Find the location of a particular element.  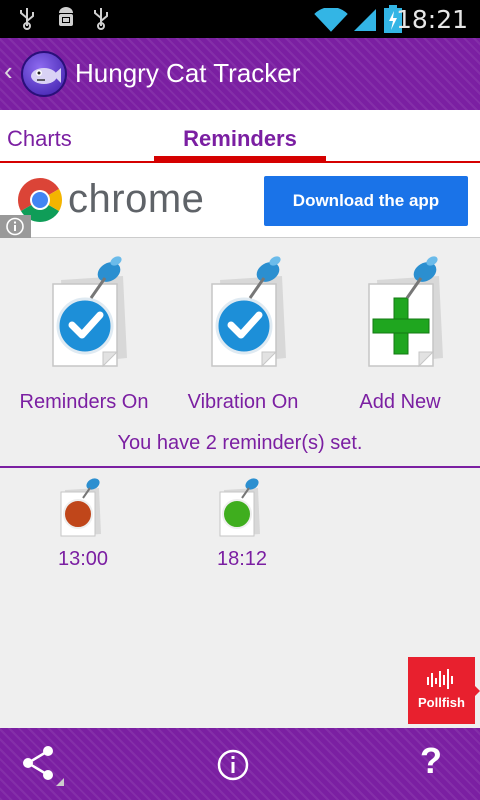

android-debug-icon is located at coordinates (66, 16).